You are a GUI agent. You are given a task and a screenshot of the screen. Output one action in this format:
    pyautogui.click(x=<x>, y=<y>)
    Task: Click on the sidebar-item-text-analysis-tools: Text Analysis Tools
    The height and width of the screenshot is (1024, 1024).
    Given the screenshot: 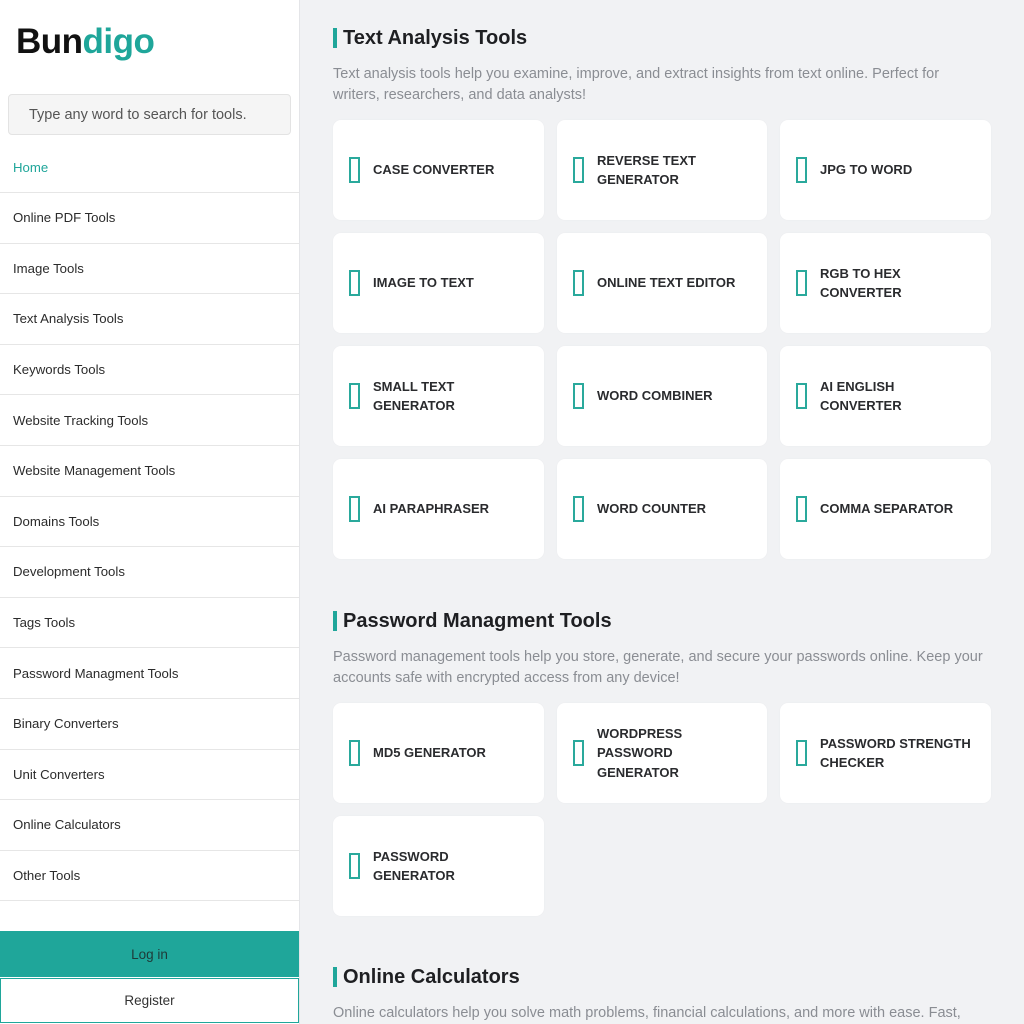 What is the action you would take?
    pyautogui.click(x=149, y=319)
    